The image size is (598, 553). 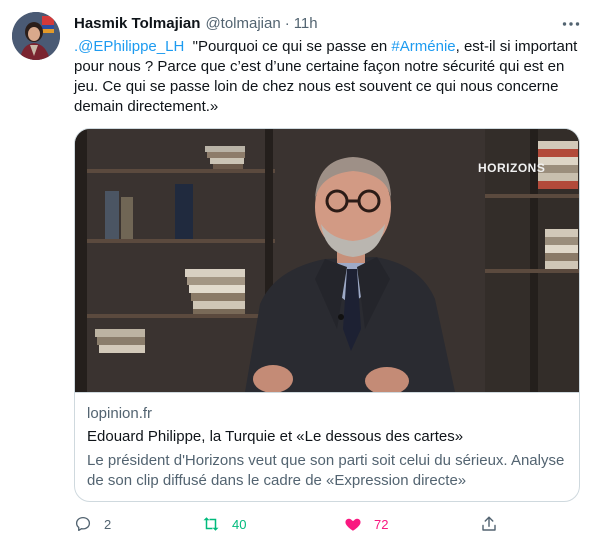 I want to click on retweet-button: 40, so click(x=224, y=524).